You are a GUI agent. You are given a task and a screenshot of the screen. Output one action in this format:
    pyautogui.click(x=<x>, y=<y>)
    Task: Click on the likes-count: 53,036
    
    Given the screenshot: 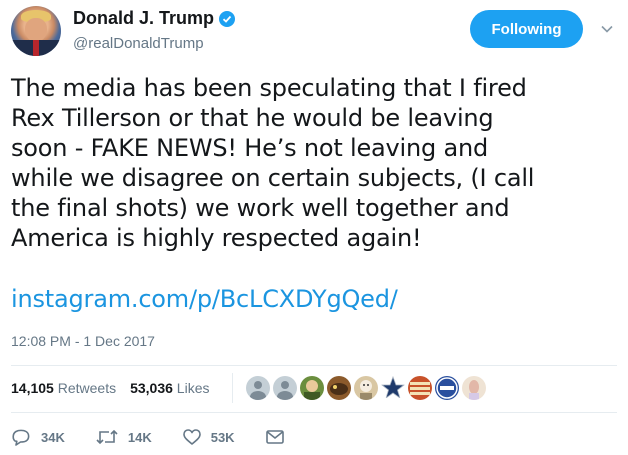 What is the action you would take?
    pyautogui.click(x=151, y=388)
    